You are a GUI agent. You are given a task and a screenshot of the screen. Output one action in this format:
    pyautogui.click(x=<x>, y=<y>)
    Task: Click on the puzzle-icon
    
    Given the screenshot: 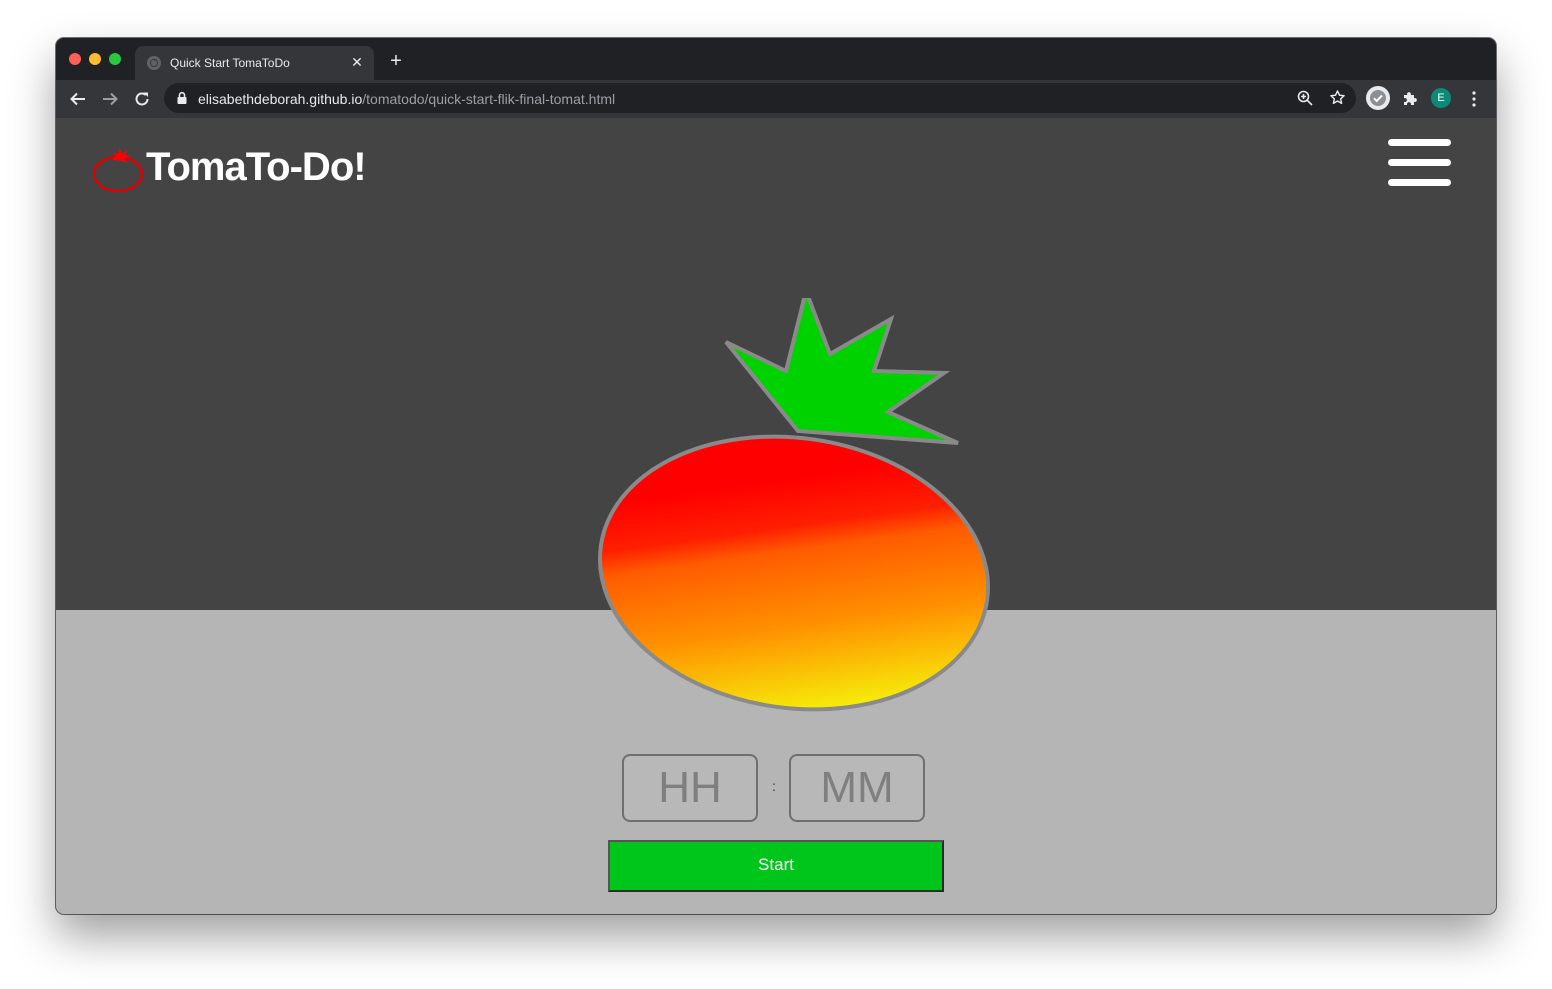 What is the action you would take?
    pyautogui.click(x=1410, y=100)
    